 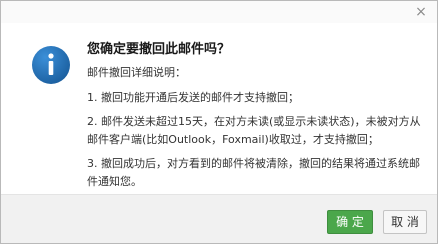 I want to click on dialog-titlebar: ×, so click(x=219, y=12).